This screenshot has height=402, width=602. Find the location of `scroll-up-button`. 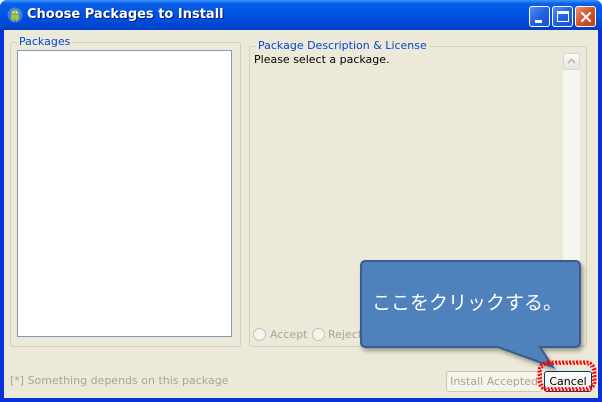

scroll-up-button is located at coordinates (571, 61).